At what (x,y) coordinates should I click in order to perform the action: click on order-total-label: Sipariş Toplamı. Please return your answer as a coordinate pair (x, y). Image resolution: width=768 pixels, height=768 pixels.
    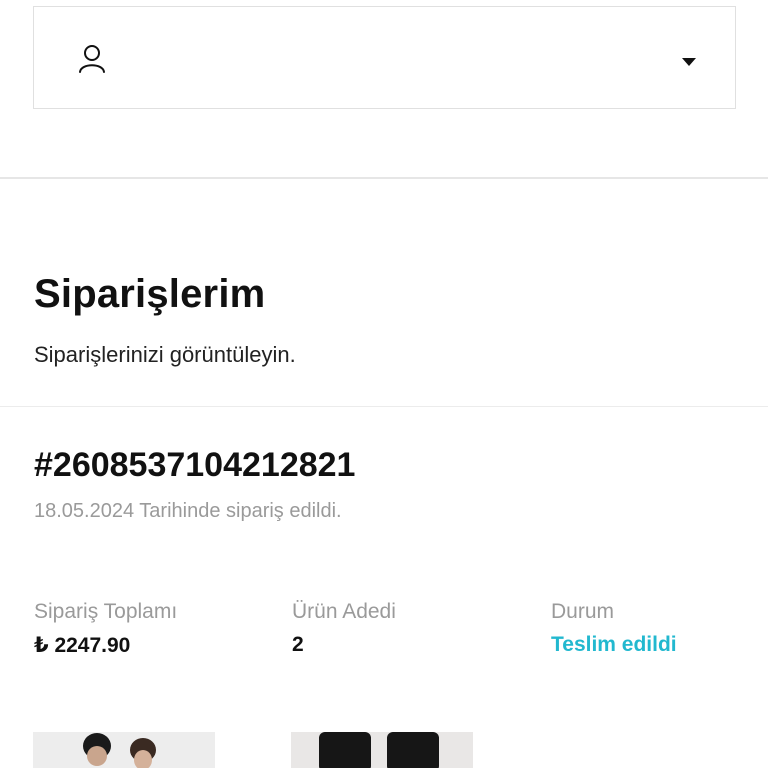
    Looking at the image, I should click on (106, 611).